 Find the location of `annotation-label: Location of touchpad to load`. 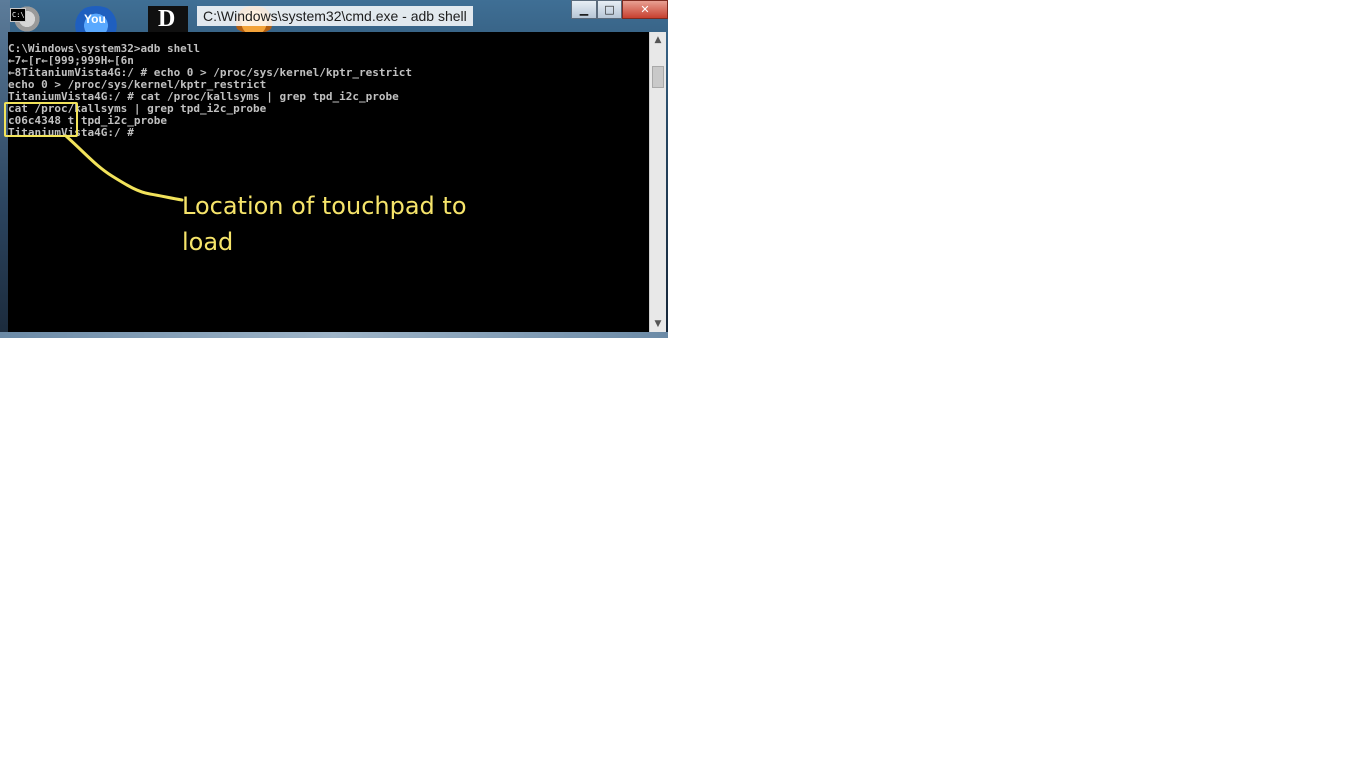

annotation-label: Location of touchpad to load is located at coordinates (324, 224).